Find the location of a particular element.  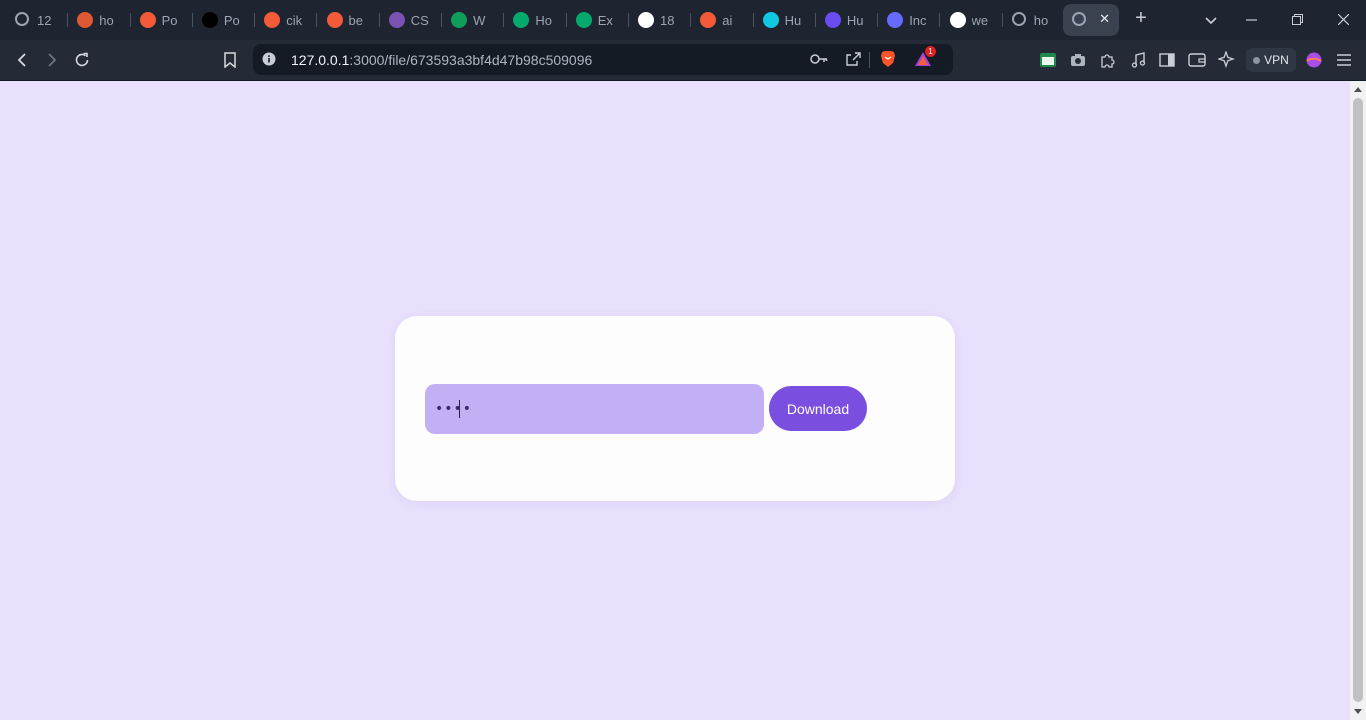

wallet-button is located at coordinates (1197, 60).